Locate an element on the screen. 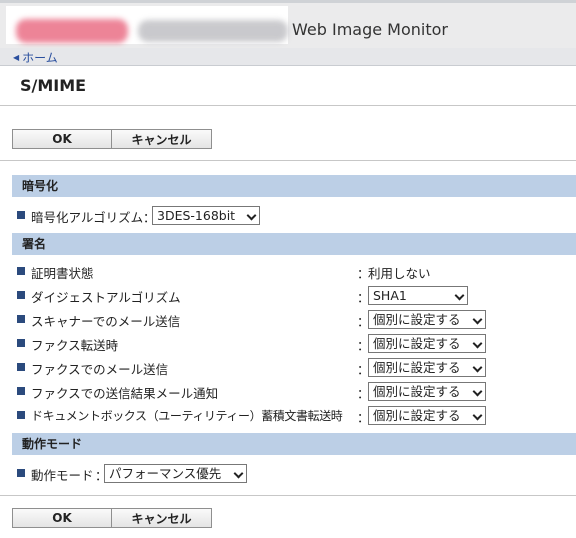 This screenshot has height=538, width=576. fax-forwarding-label: ファクス転送時 is located at coordinates (75, 345).